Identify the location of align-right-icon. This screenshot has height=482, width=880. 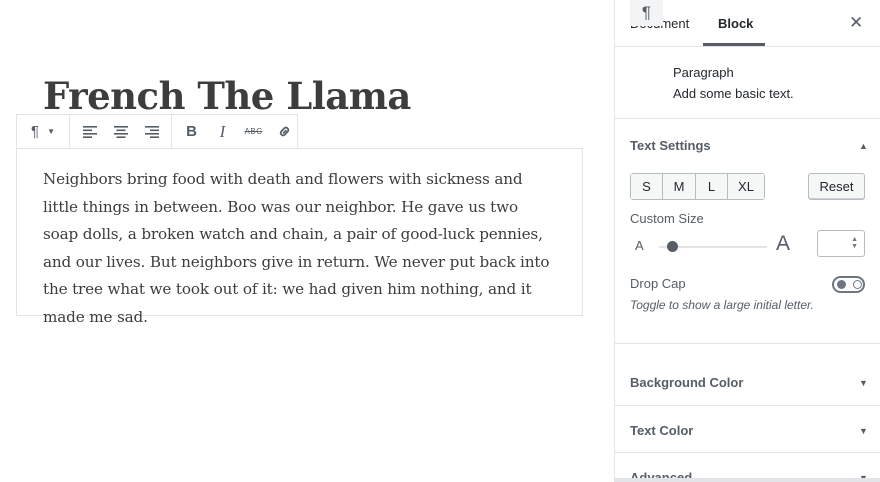
(151, 131).